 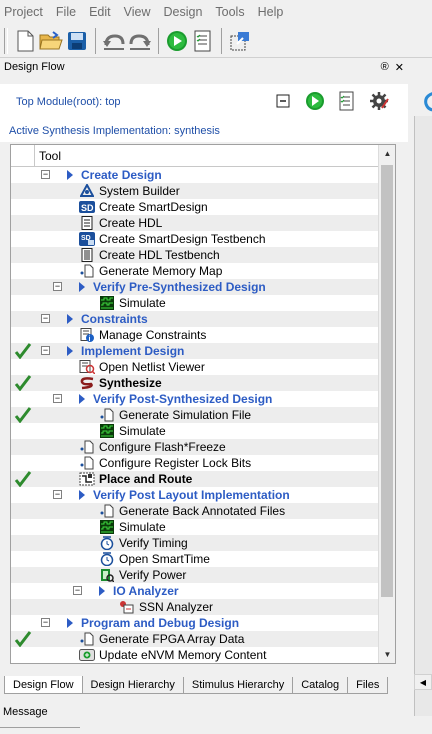 I want to click on menu-view: View, so click(x=137, y=12).